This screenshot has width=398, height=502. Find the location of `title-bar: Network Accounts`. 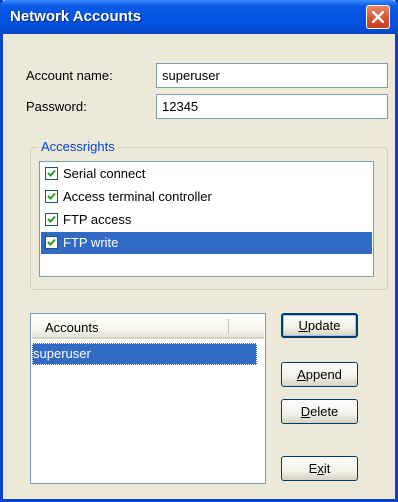

title-bar: Network Accounts is located at coordinates (199, 17).